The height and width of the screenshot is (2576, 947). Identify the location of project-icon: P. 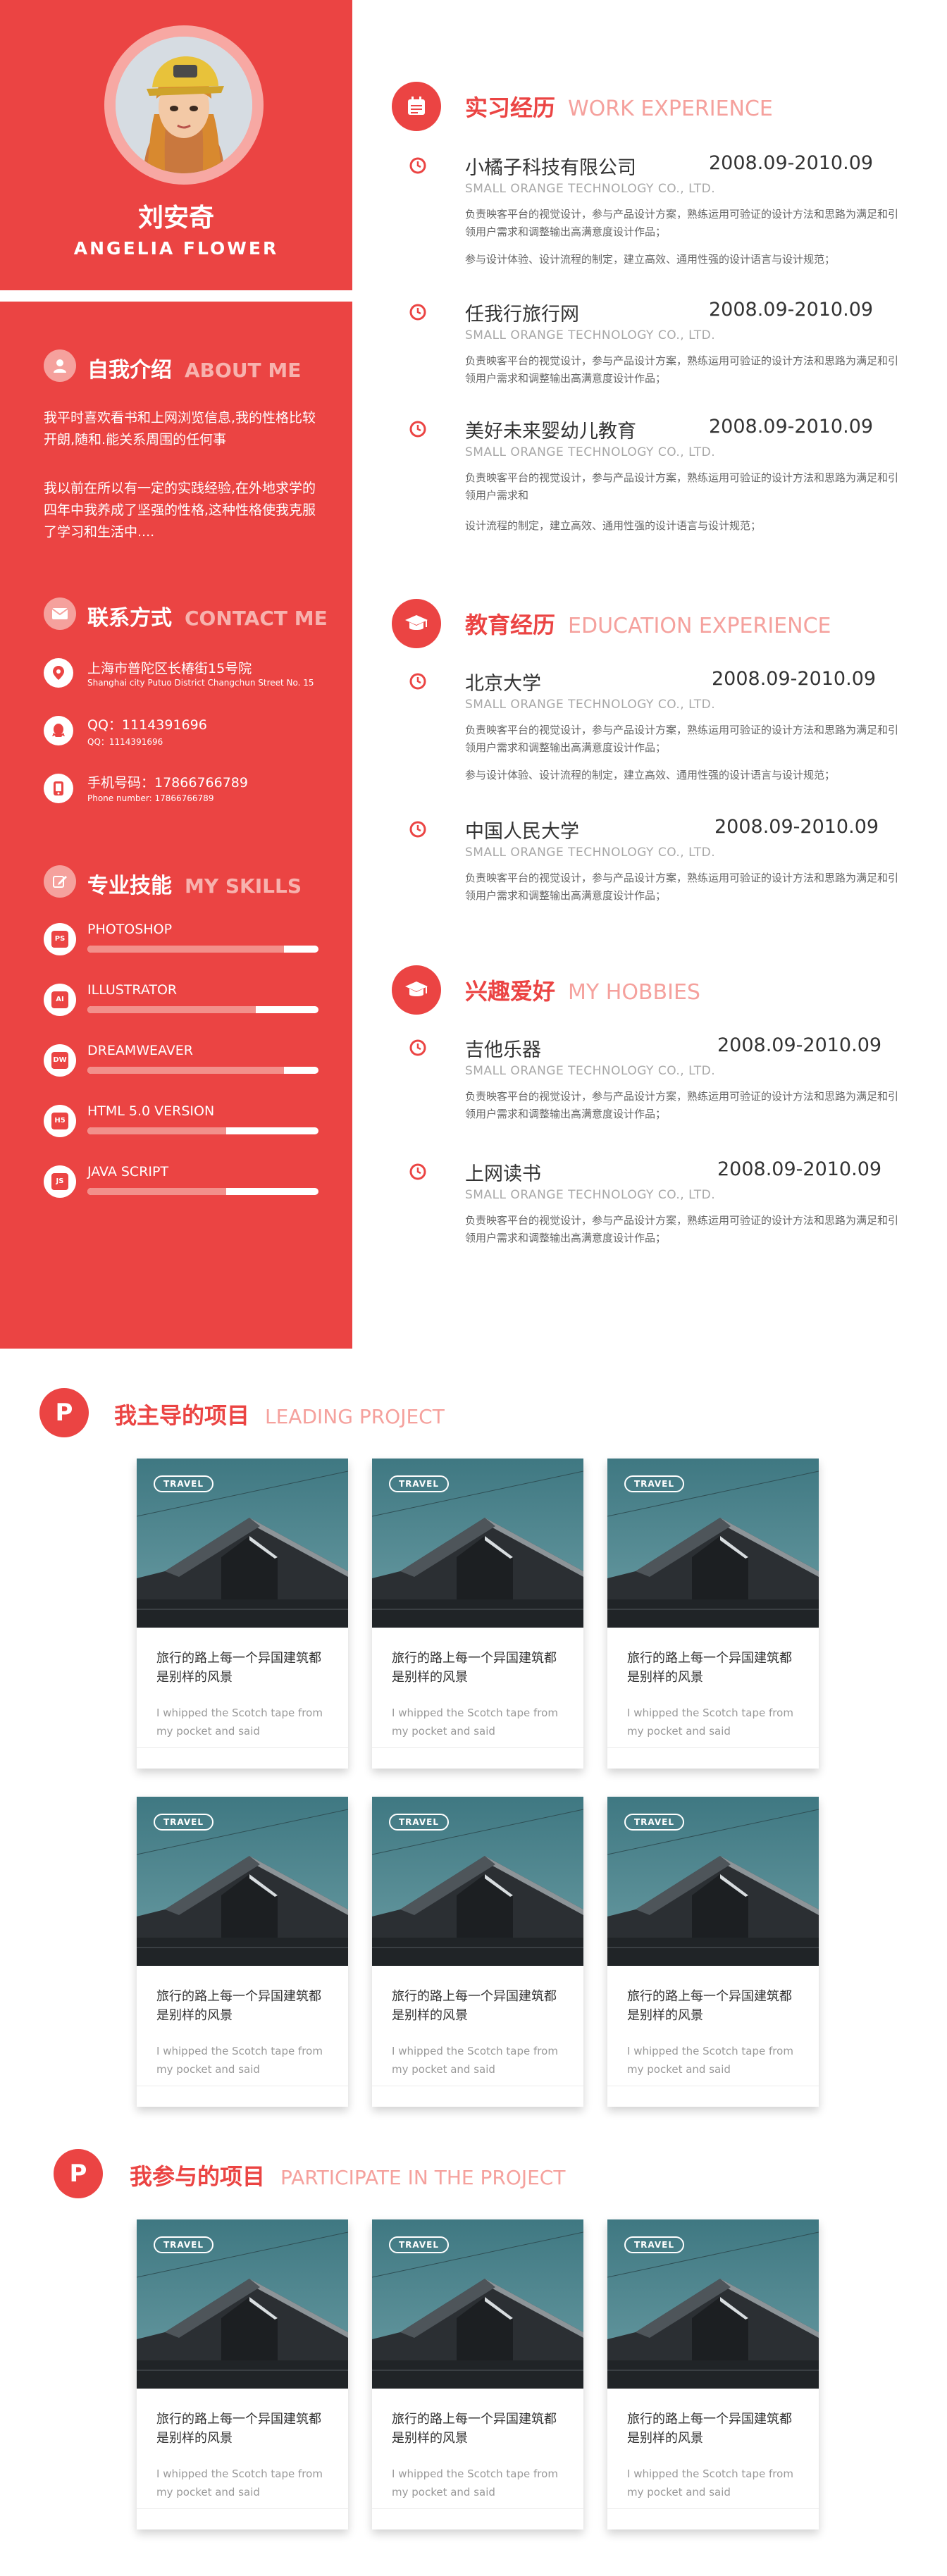
(78, 2173).